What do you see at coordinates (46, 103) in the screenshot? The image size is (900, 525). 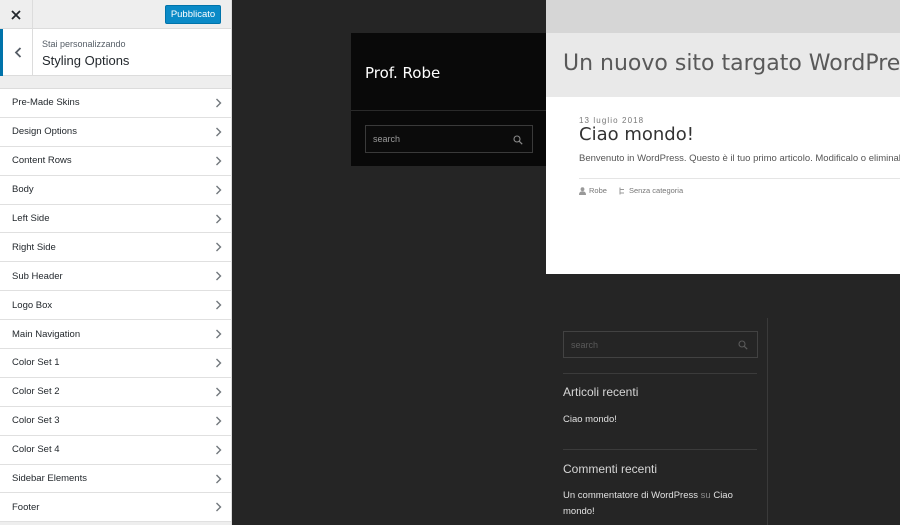 I see `menu-item-label: Pre-Made Skins` at bounding box center [46, 103].